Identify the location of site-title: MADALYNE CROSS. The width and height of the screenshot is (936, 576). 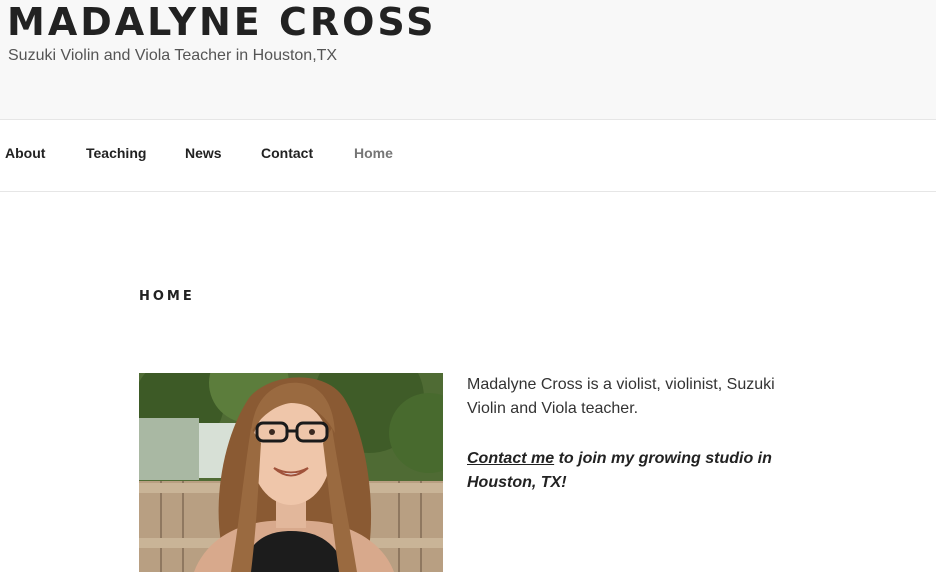
(221, 22).